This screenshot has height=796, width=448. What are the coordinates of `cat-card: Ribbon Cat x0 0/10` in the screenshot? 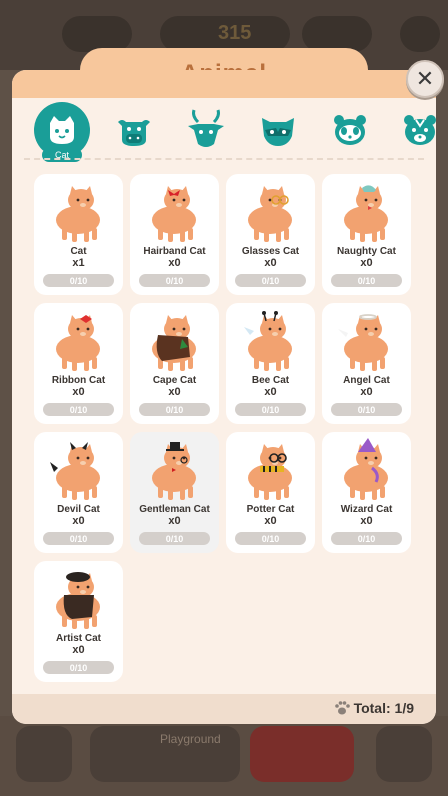 It's located at (78, 363).